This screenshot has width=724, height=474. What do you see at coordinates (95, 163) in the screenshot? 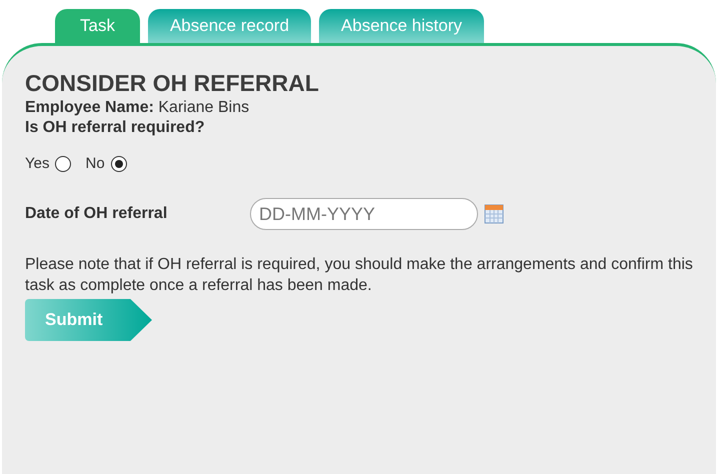
I see `option-label: No` at bounding box center [95, 163].